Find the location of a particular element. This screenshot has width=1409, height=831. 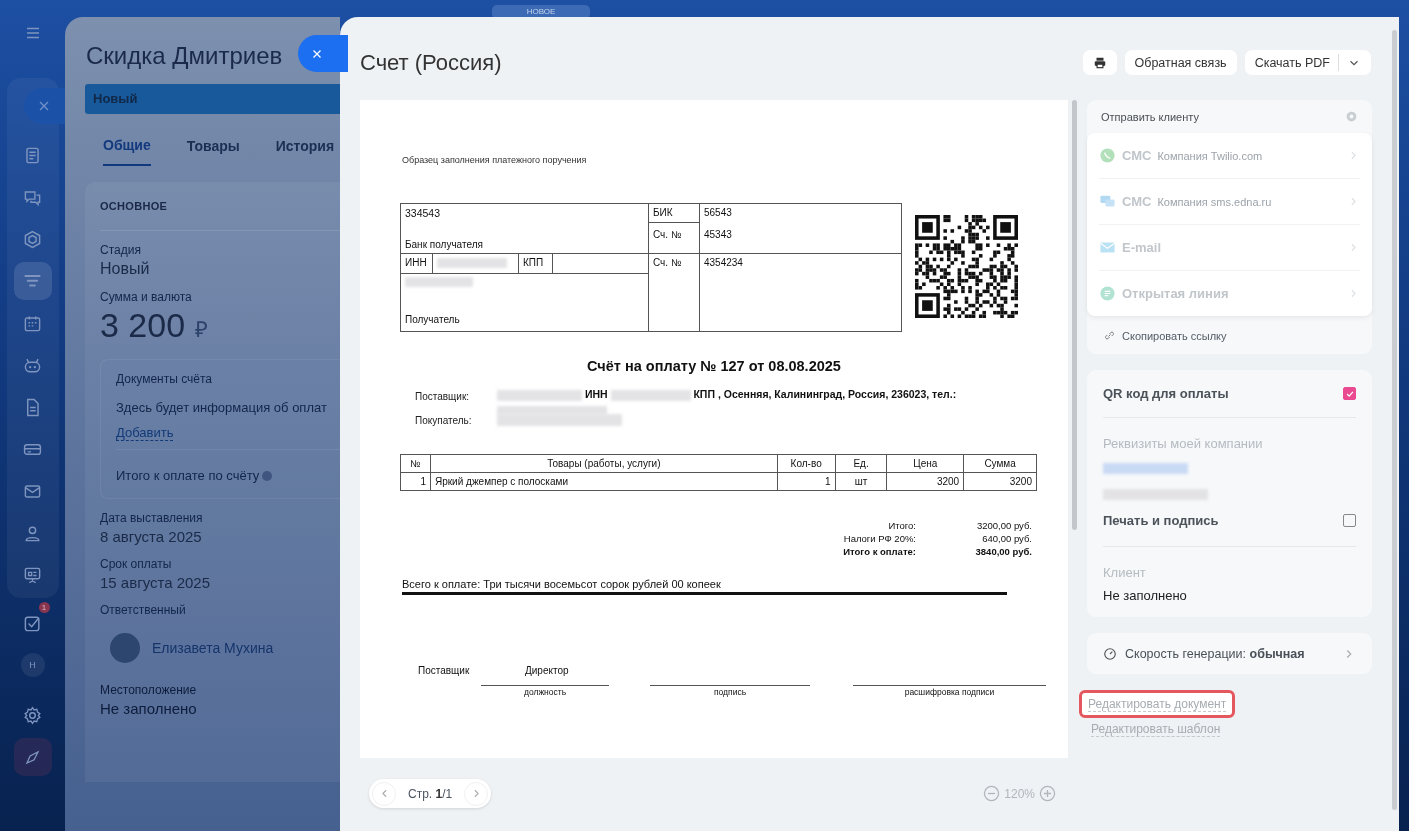

presentation-board-icon is located at coordinates (32, 575).